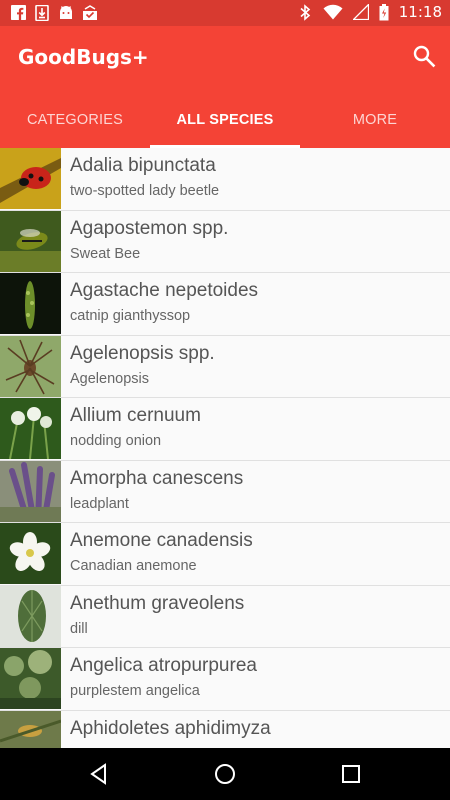 This screenshot has height=800, width=450. Describe the element at coordinates (143, 165) in the screenshot. I see `species-scientific-name: Adalia bipunctata` at that location.